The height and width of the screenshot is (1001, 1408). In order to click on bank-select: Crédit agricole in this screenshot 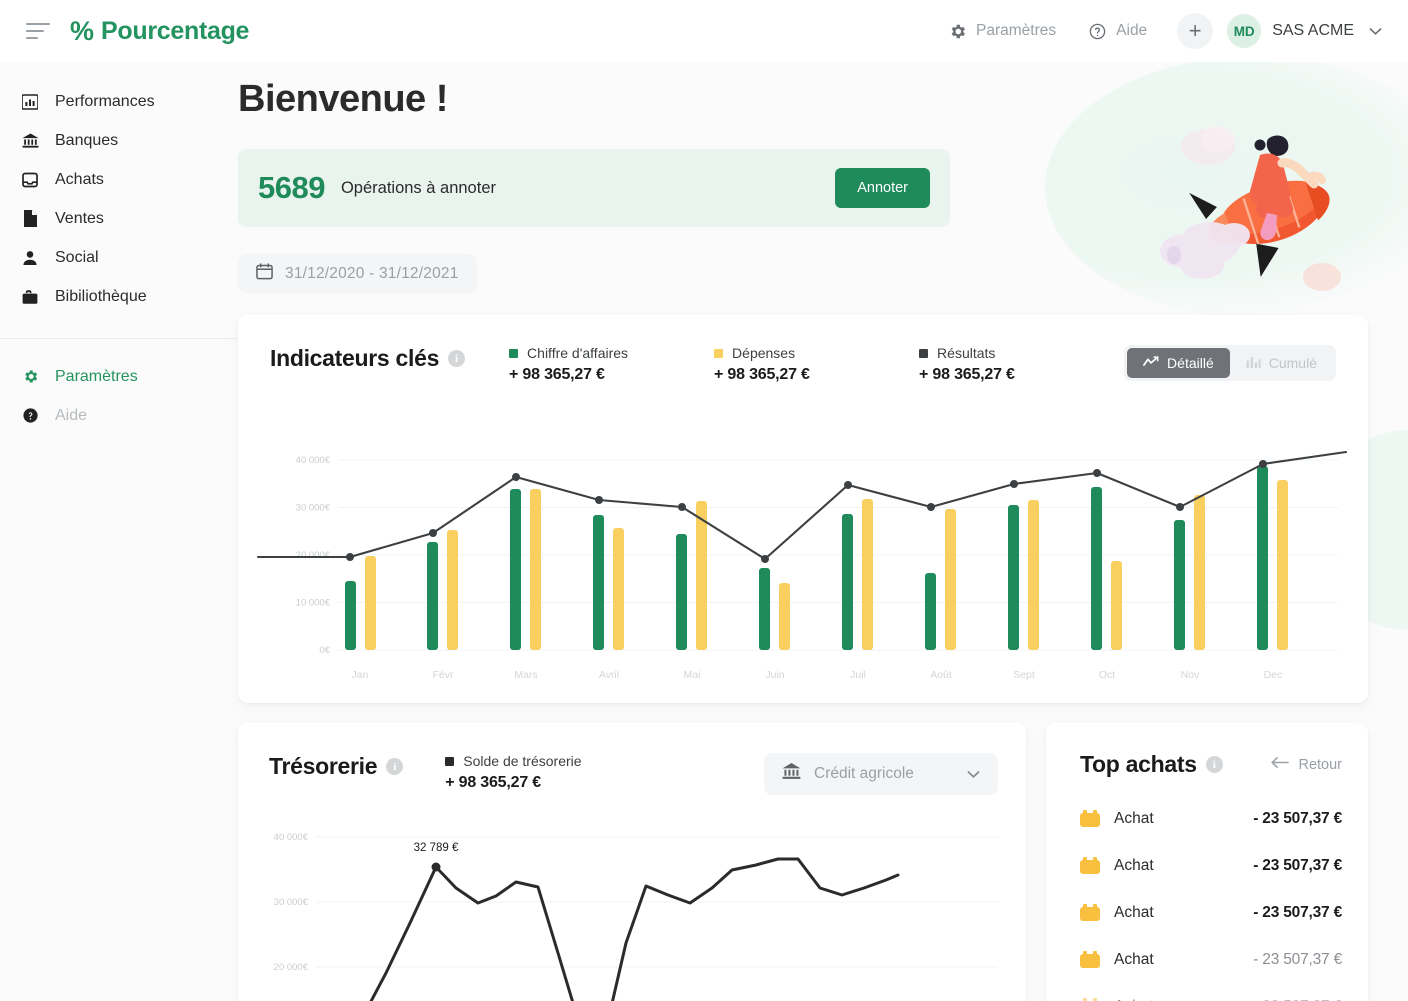, I will do `click(881, 774)`.